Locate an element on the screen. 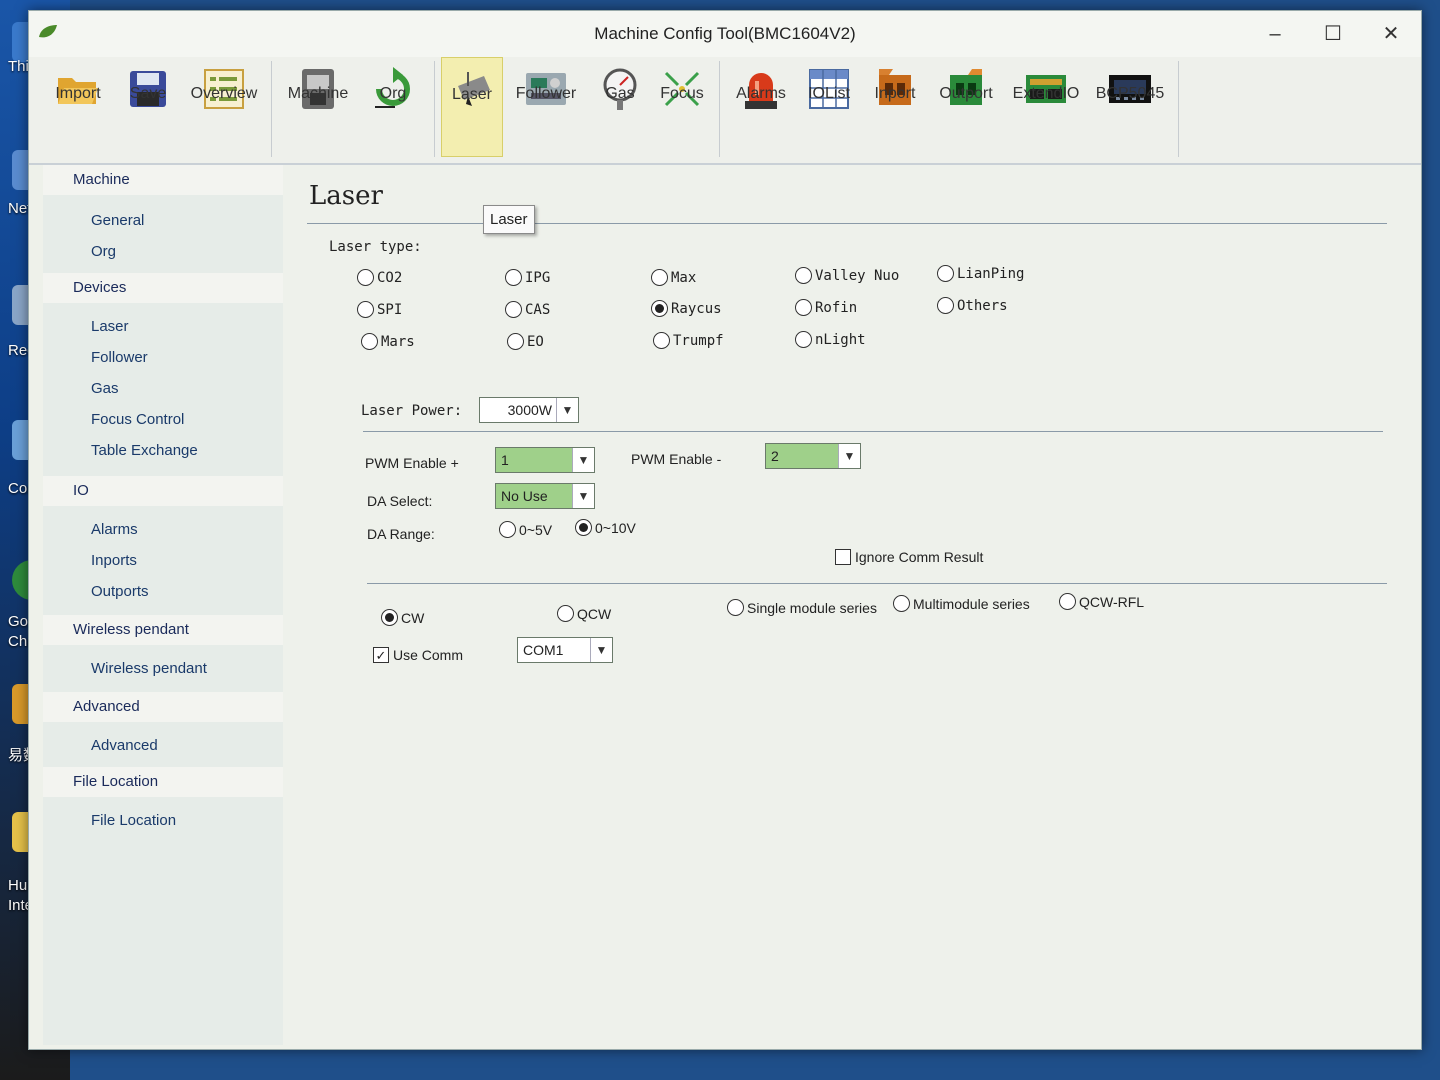 This screenshot has width=1440, height=1080. toolbar-label: Focus is located at coordinates (682, 93).